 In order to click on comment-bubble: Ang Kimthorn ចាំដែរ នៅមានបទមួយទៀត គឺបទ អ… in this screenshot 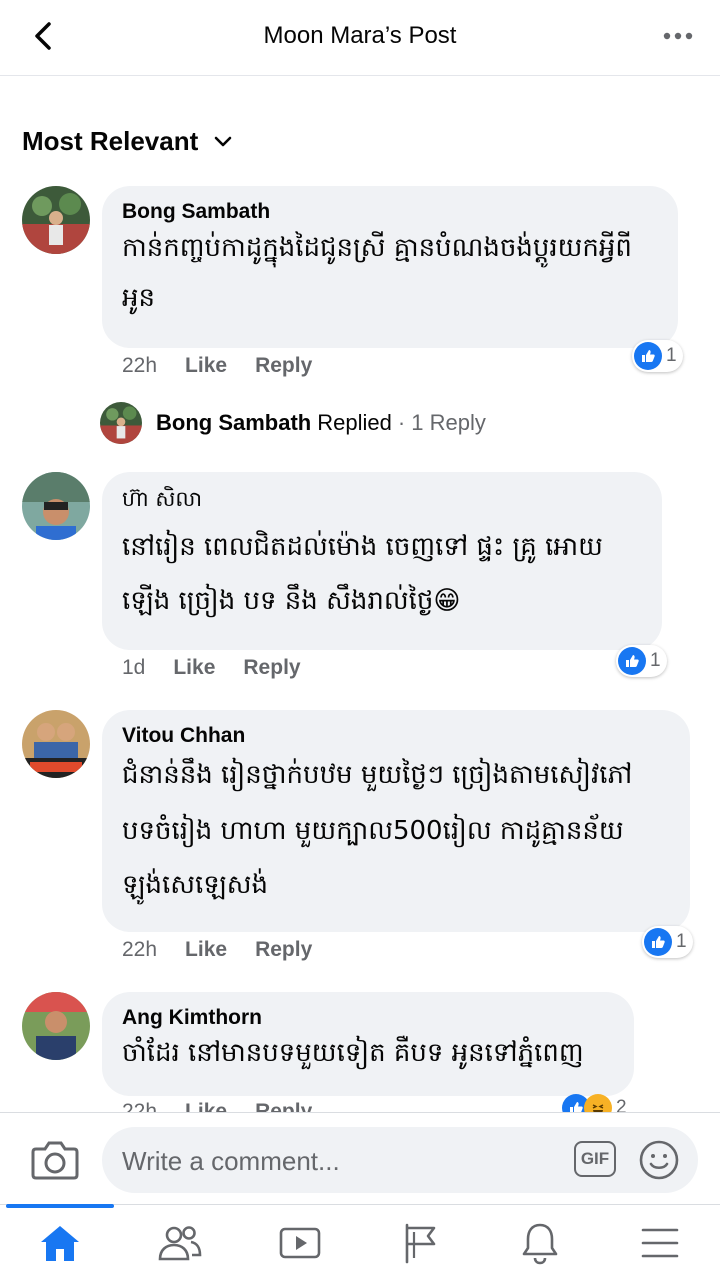, I will do `click(368, 1044)`.